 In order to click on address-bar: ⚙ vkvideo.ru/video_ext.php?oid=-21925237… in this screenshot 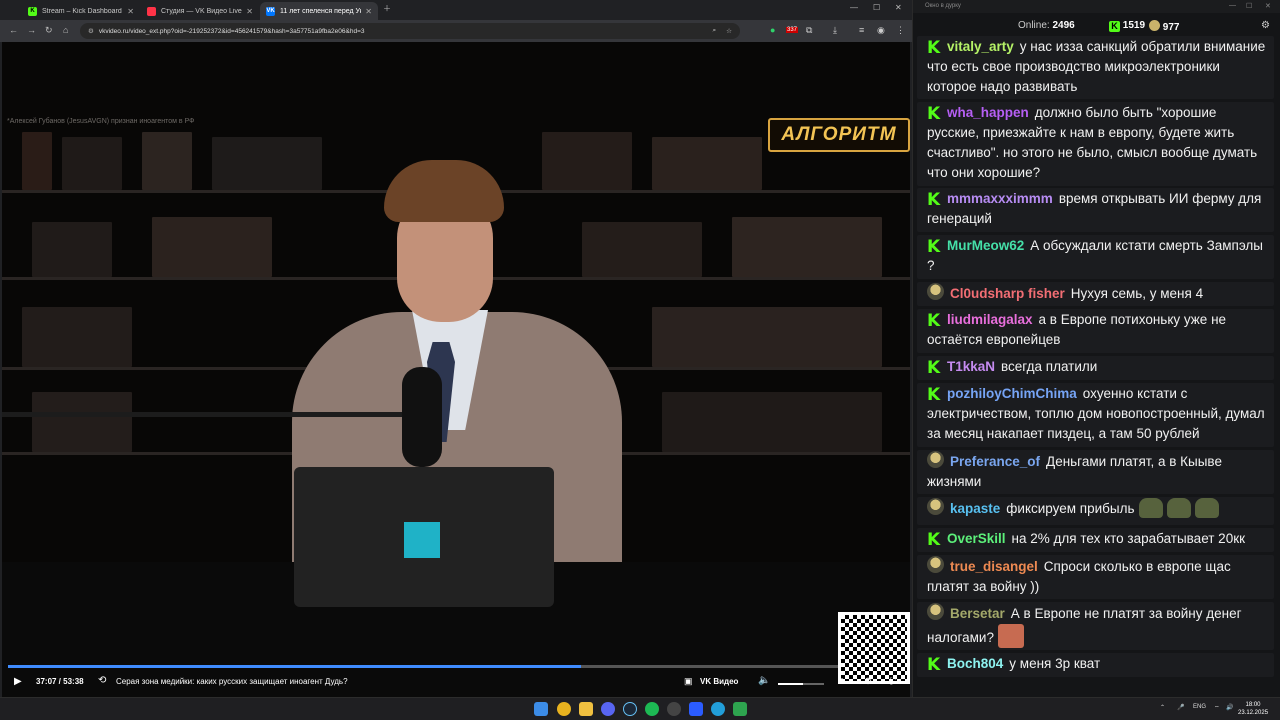, I will do `click(410, 31)`.